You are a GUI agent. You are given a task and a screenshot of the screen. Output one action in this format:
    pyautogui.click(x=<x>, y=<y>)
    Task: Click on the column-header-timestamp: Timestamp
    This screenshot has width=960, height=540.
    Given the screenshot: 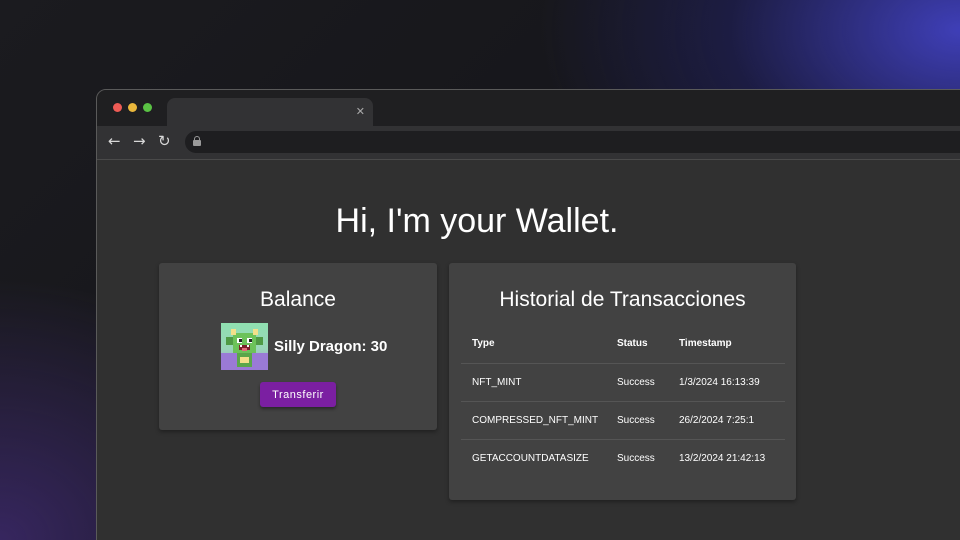 What is the action you would take?
    pyautogui.click(x=726, y=344)
    